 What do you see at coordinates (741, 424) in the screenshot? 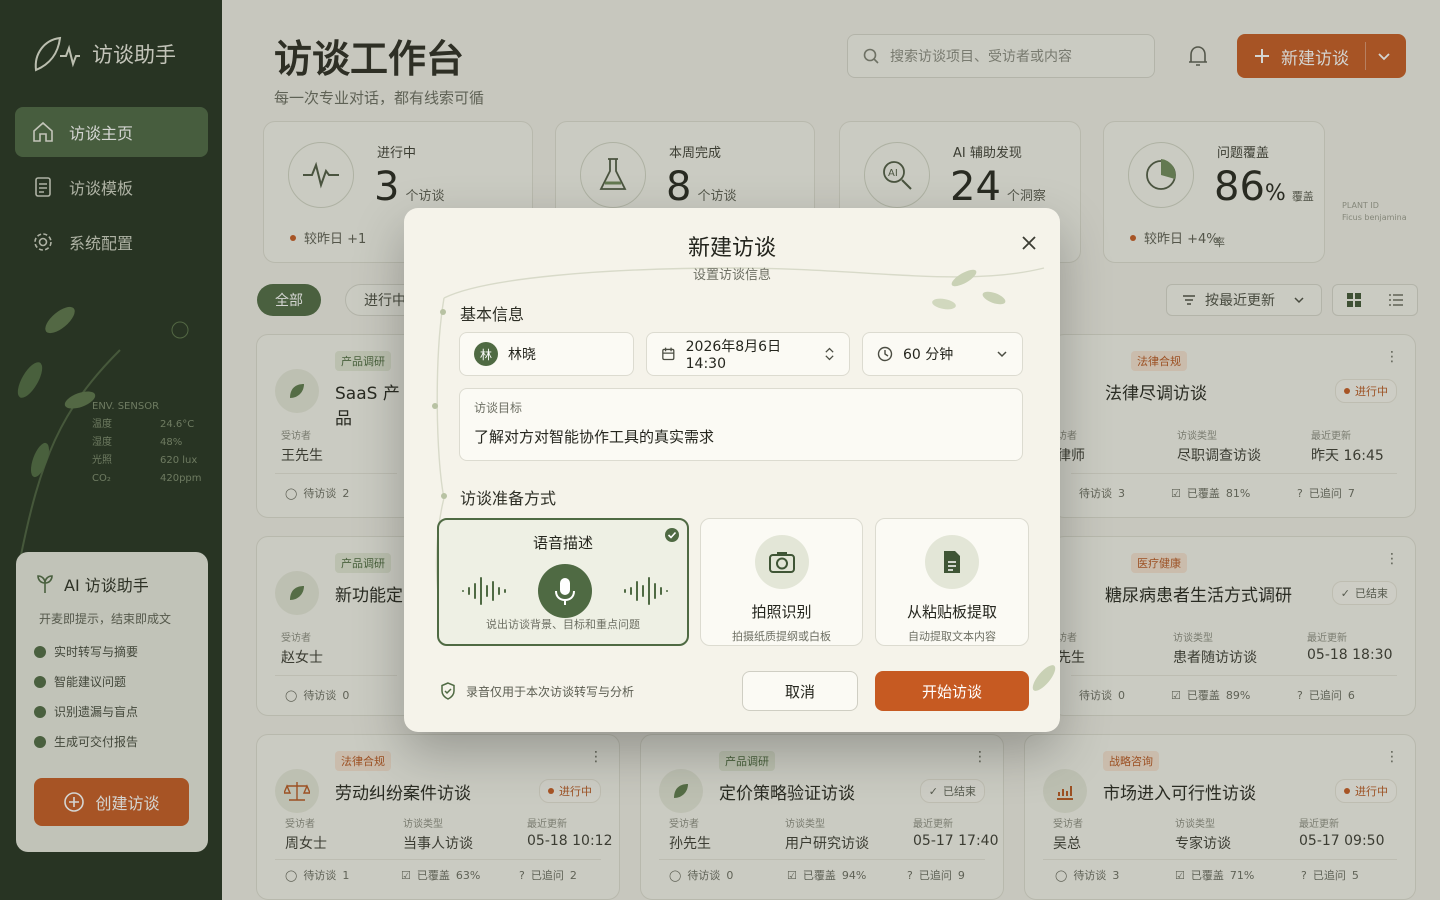
I see `goal-field: 访谈目标 了解对方对智能协作工具的真实需求` at bounding box center [741, 424].